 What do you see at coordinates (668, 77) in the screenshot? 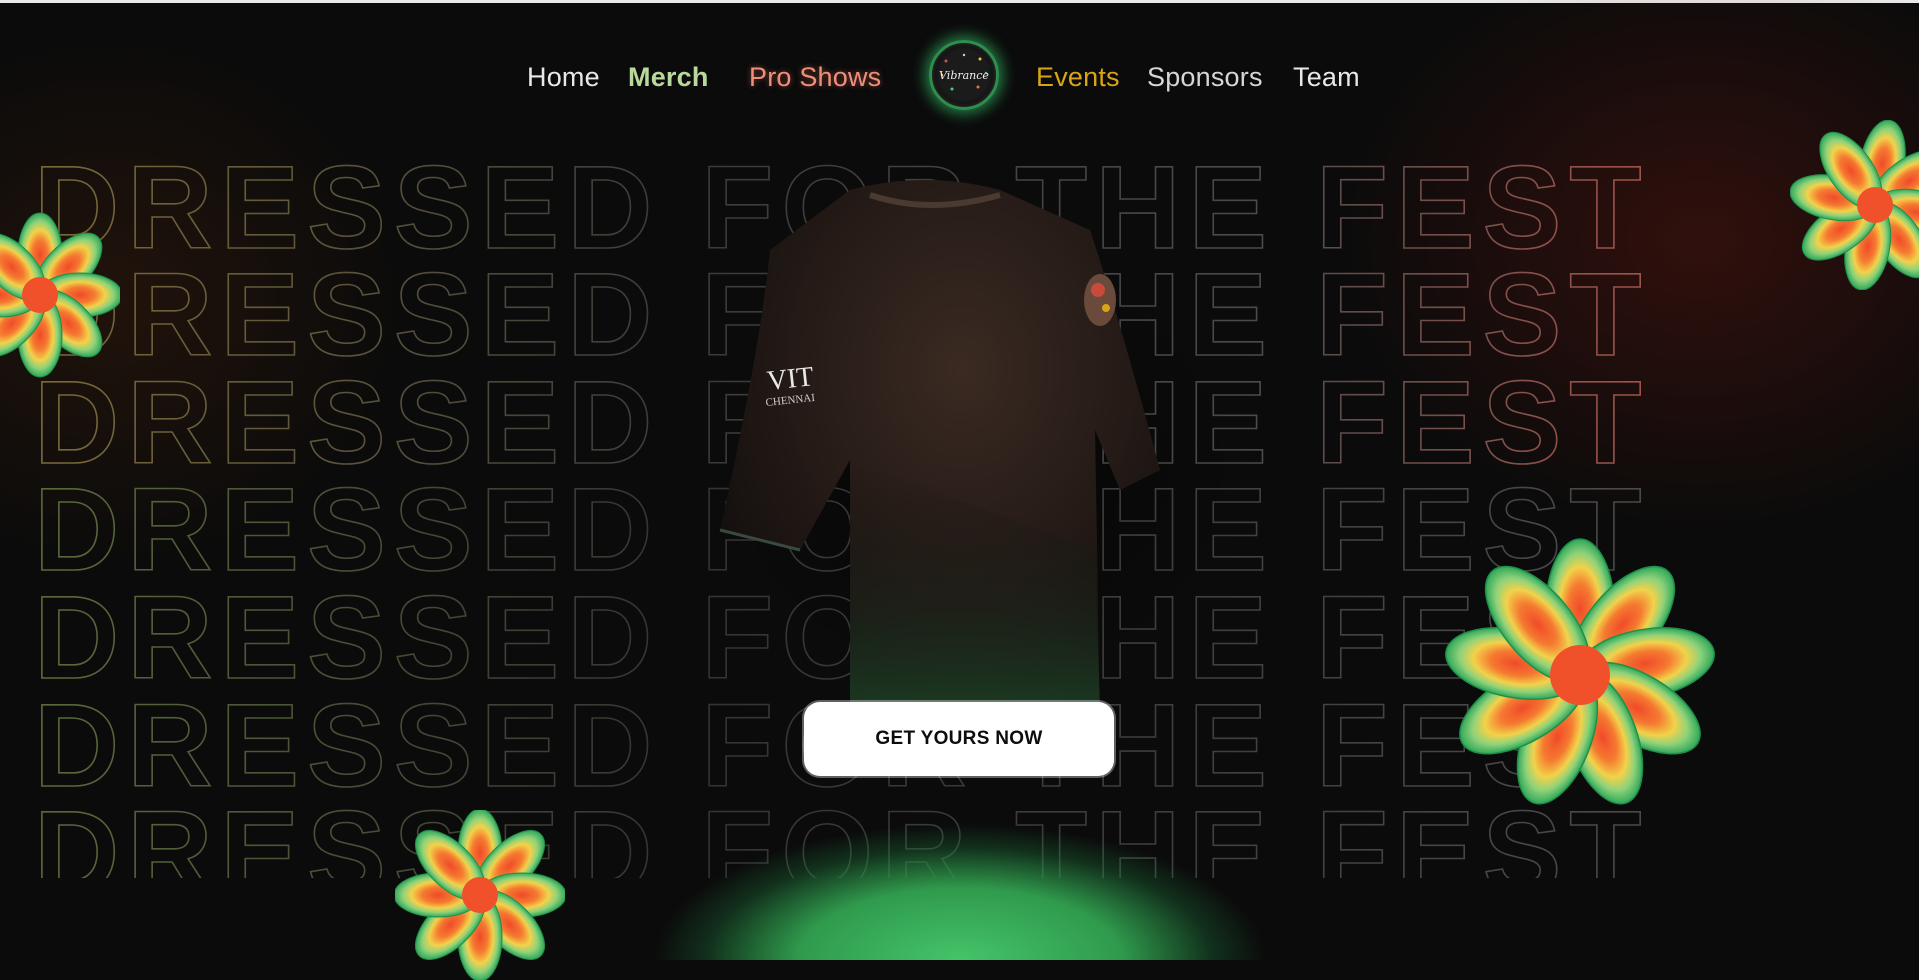
I see `nav-link-merch: Merch` at bounding box center [668, 77].